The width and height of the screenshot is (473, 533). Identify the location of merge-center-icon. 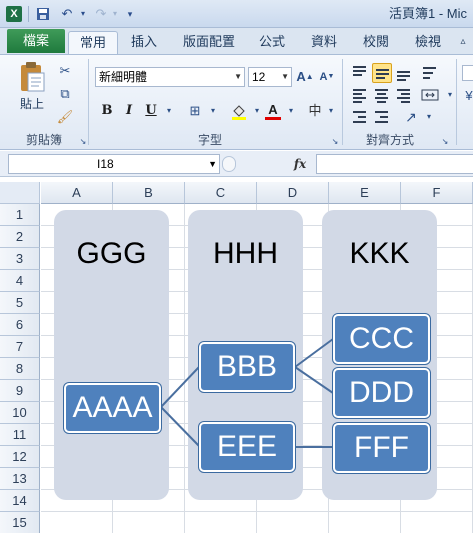
(430, 95).